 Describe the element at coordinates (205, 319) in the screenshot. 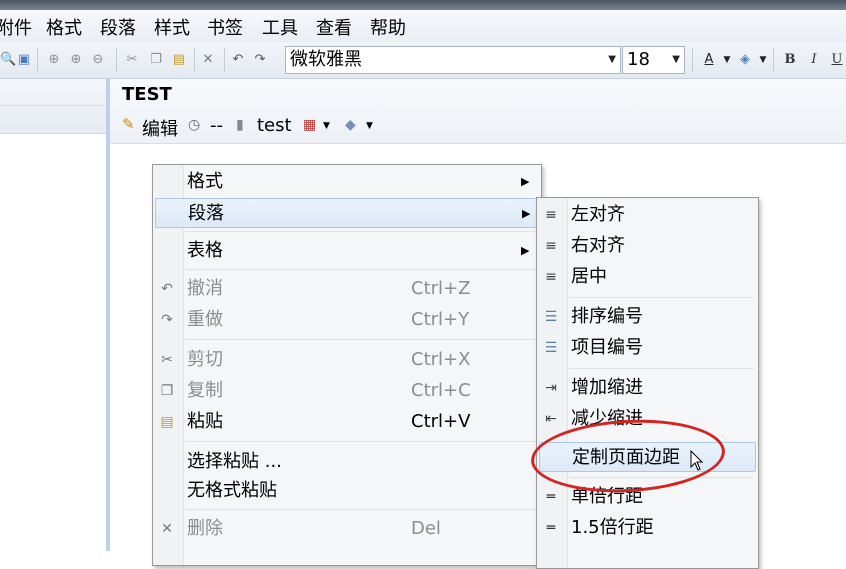

I see `menu-item-label: 重做` at that location.